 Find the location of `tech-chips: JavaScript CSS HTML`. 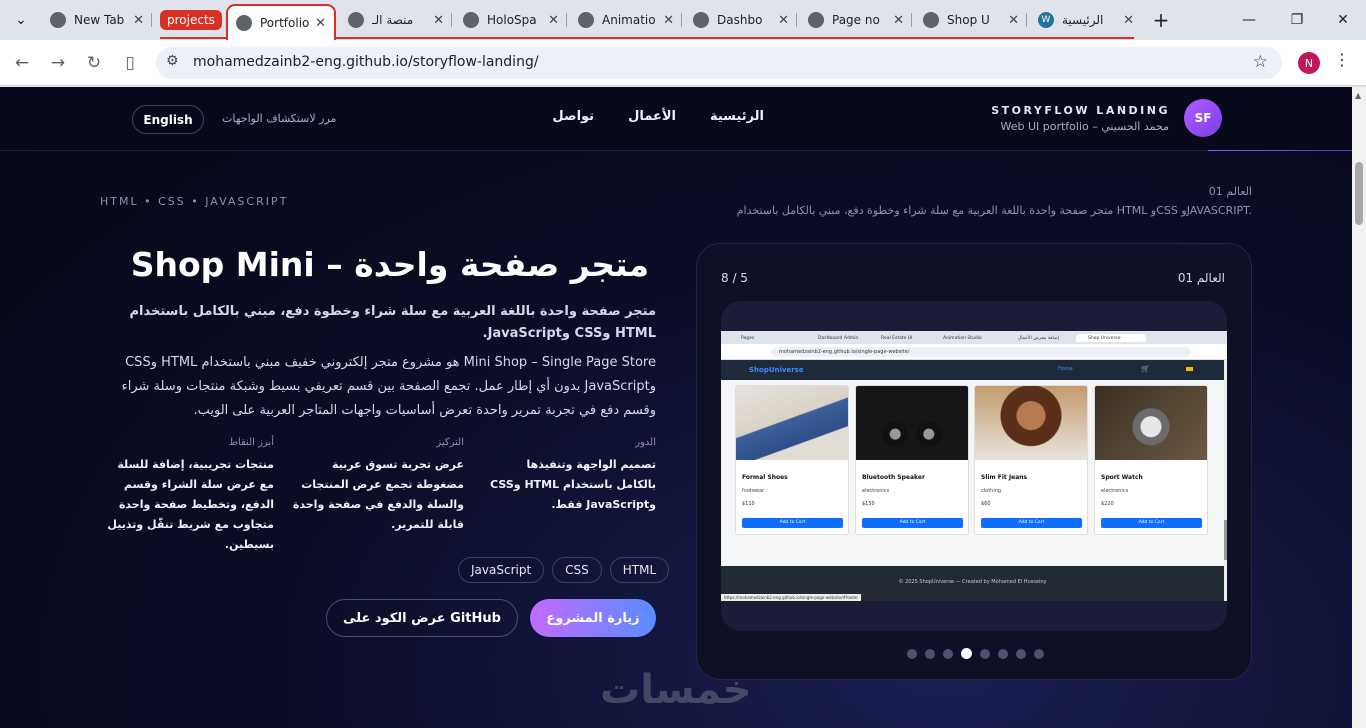

tech-chips: JavaScript CSS HTML is located at coordinates (564, 570).